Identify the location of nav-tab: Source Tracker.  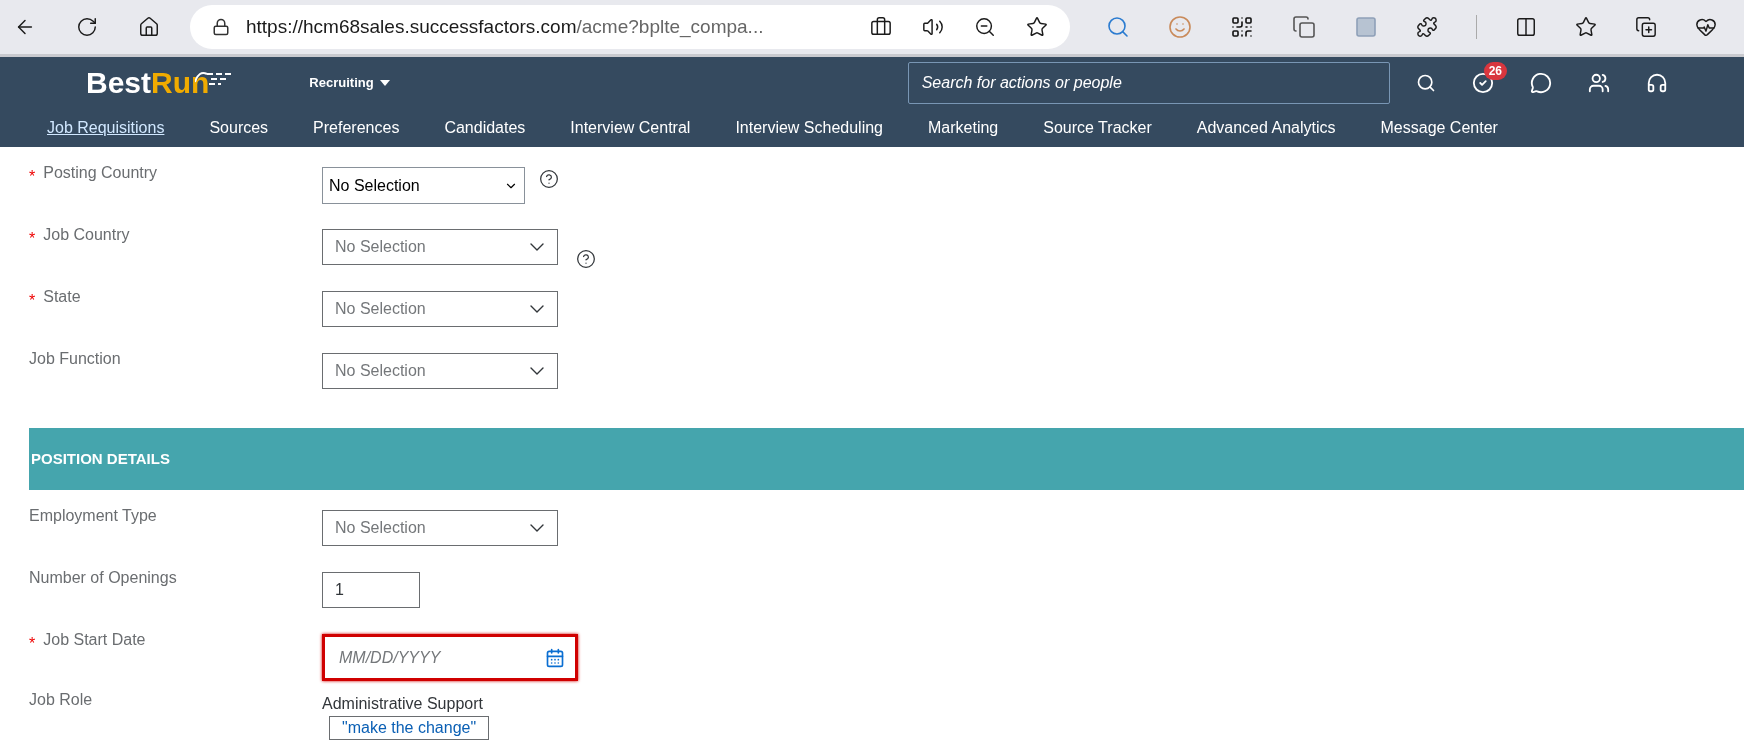
(1097, 128).